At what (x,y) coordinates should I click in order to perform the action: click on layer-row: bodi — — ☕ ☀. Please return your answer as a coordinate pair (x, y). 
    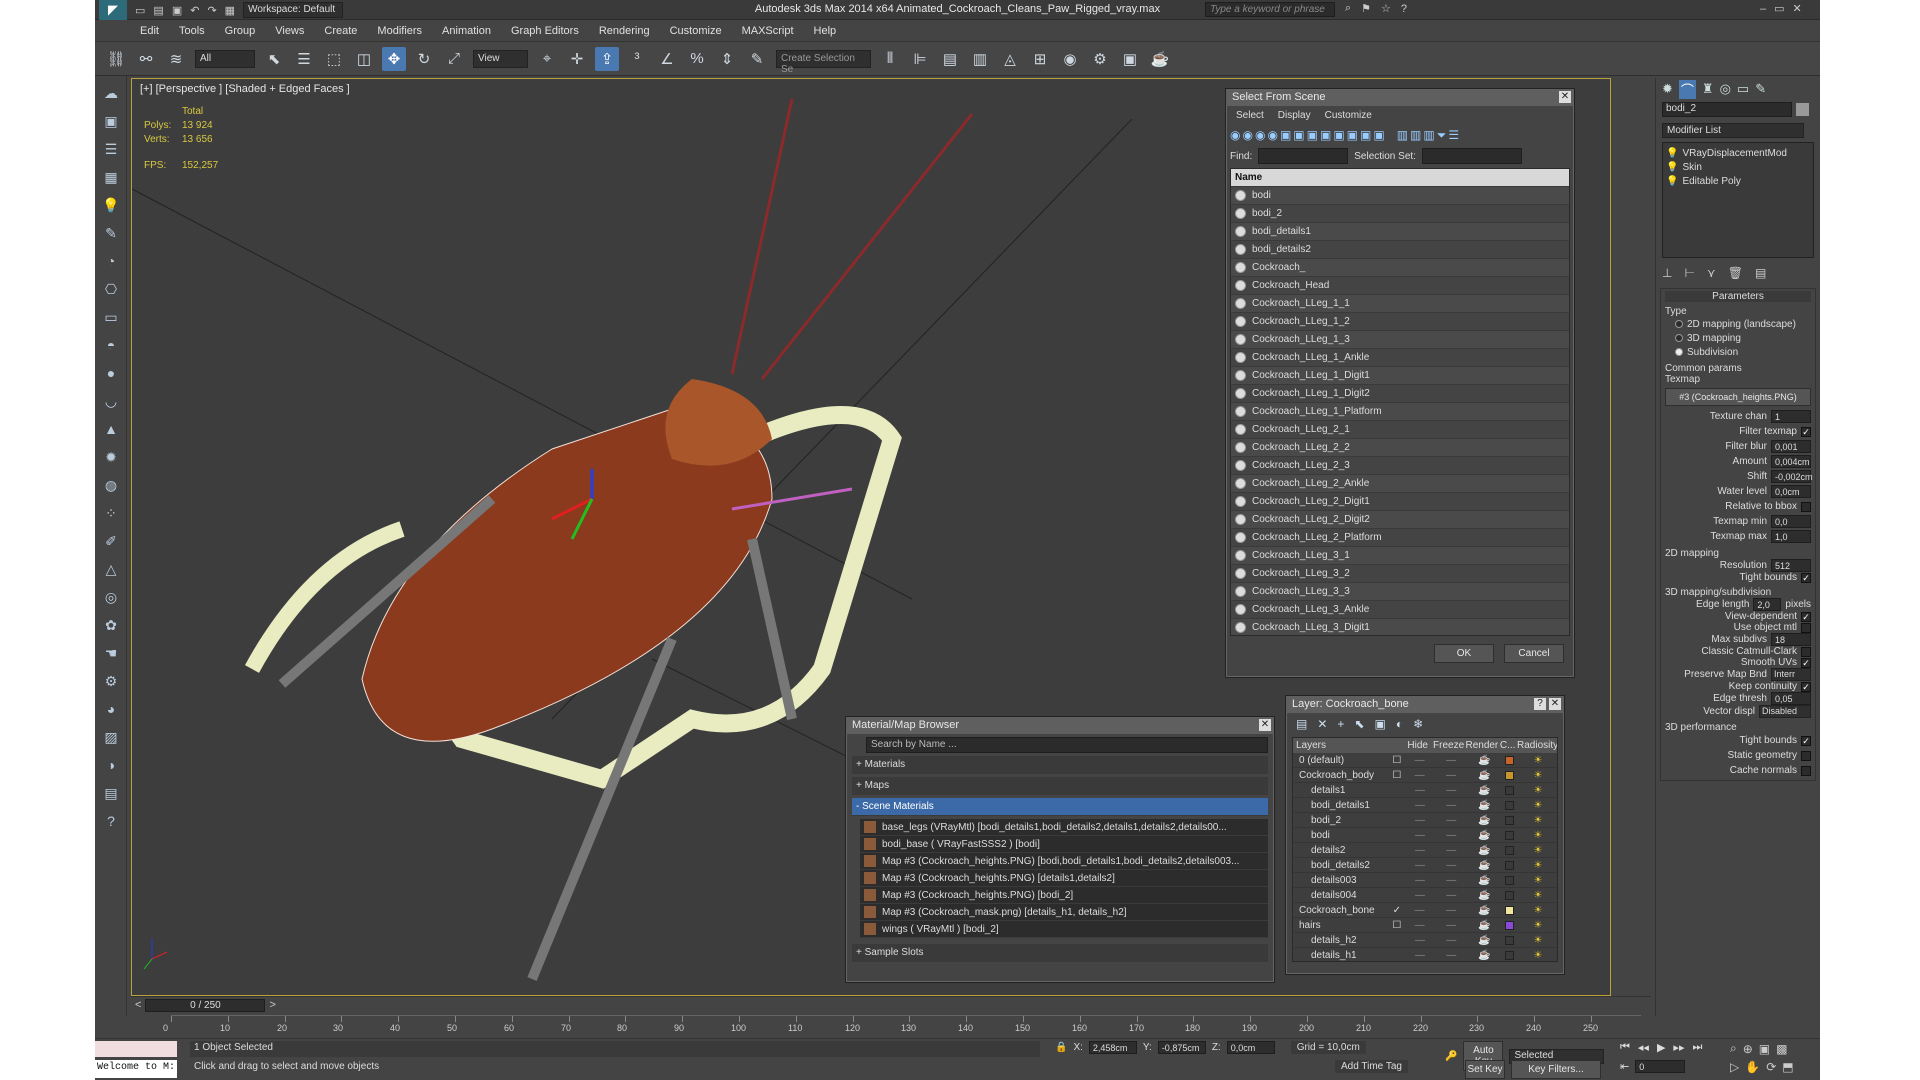
    Looking at the image, I should click on (1425, 835).